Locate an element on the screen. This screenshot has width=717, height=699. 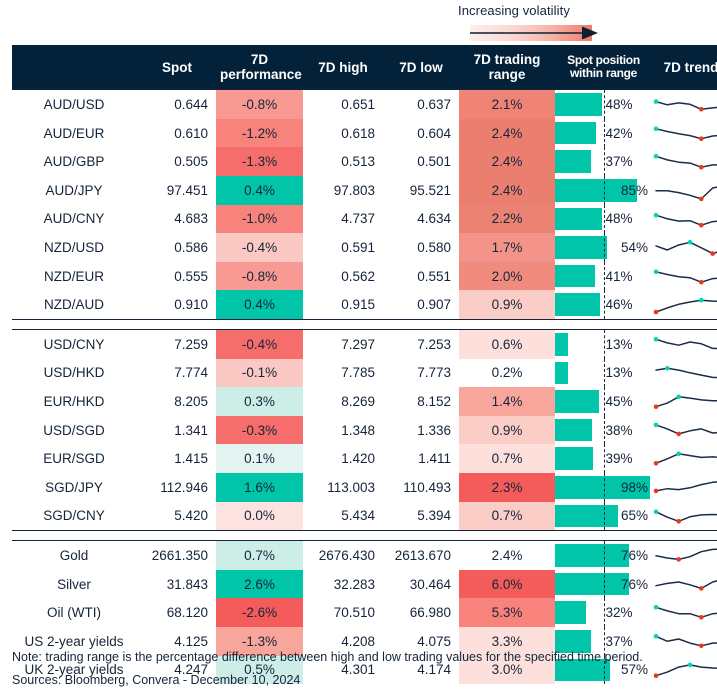
column-header-position: Spot position within range is located at coordinates (603, 67).